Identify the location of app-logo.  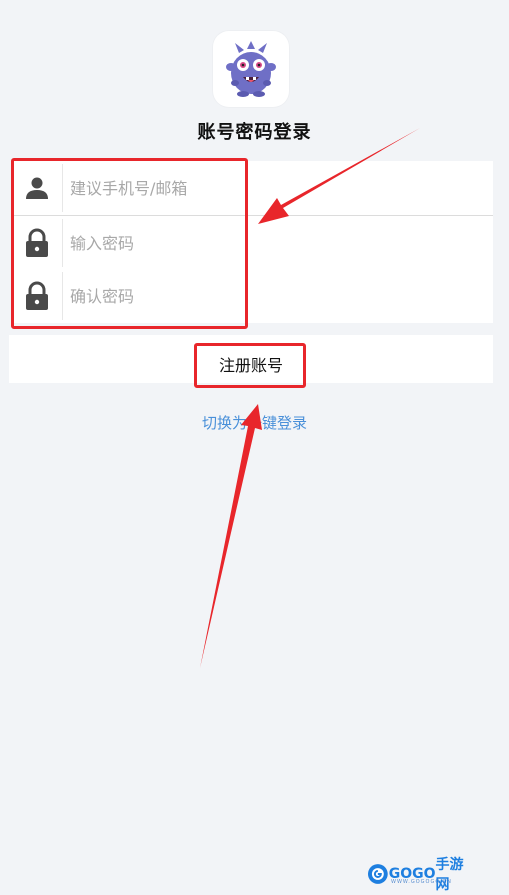
(251, 69).